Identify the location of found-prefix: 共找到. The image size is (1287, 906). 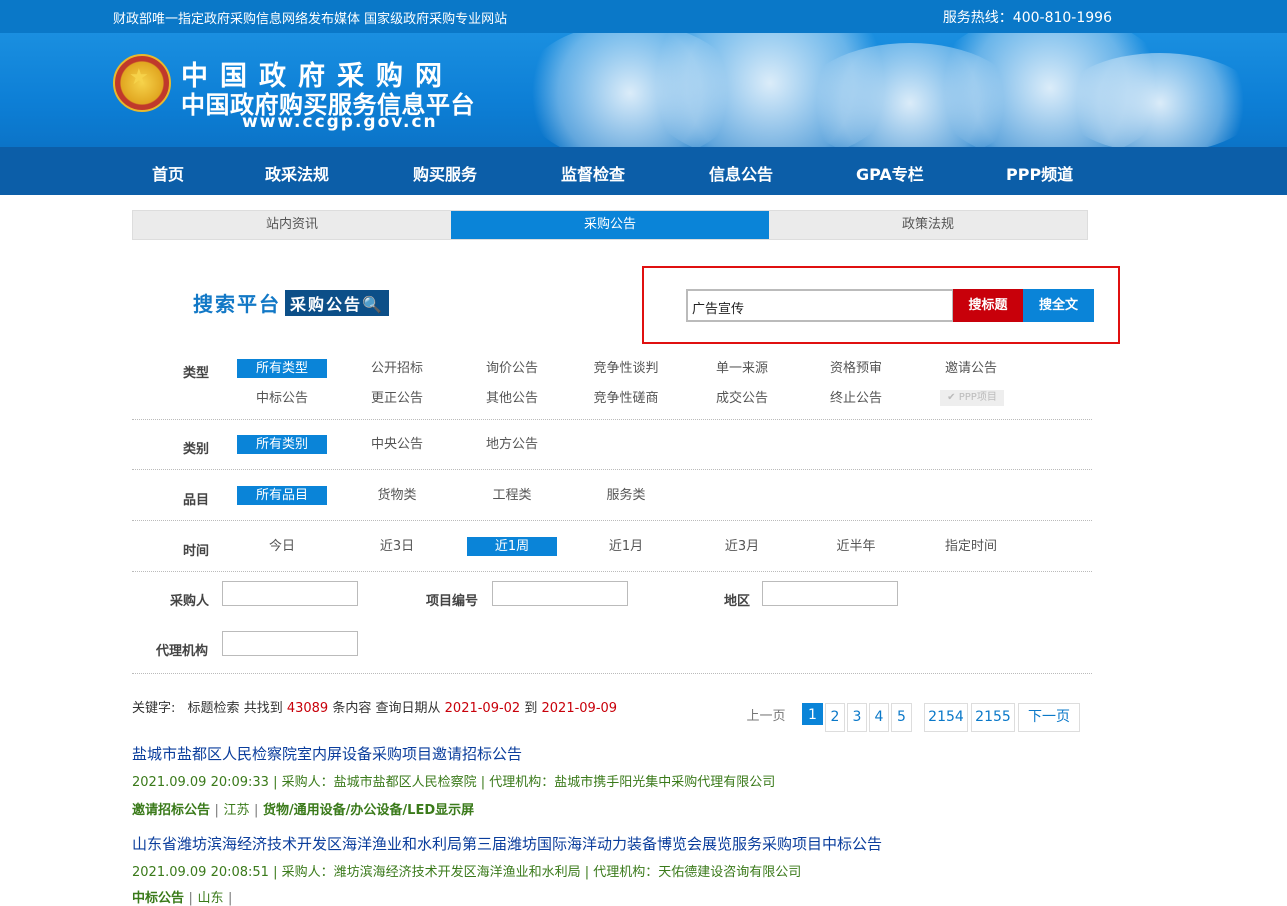
(263, 708).